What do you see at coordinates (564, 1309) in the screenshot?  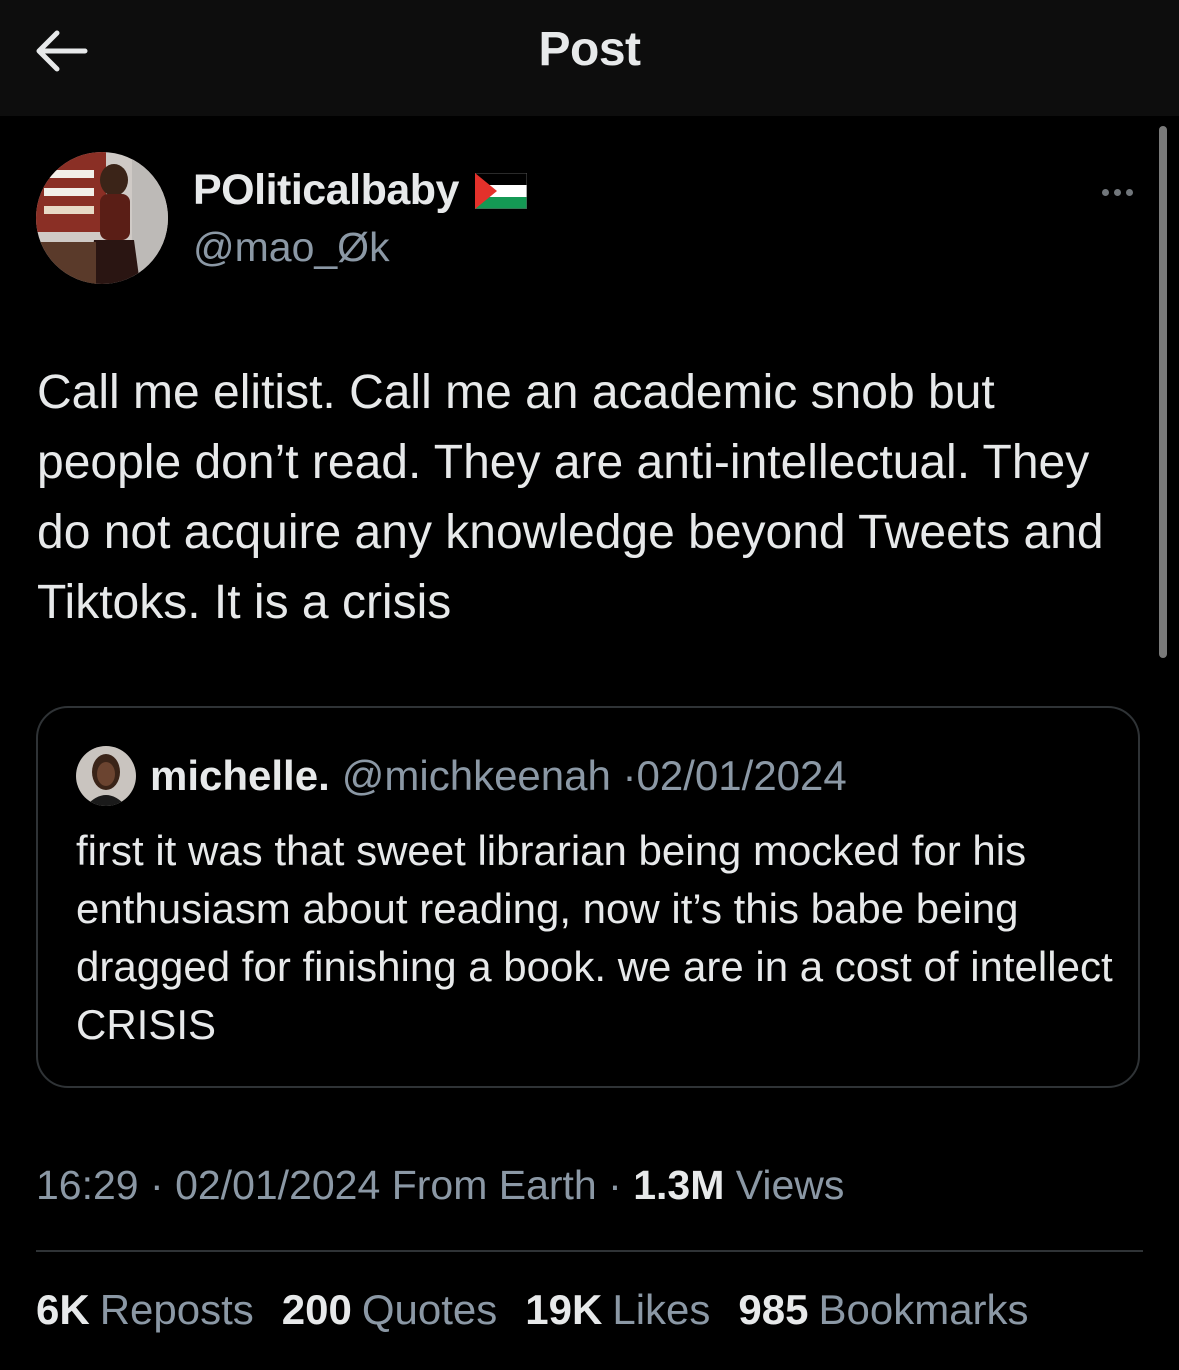 I see `stat-count: 19K` at bounding box center [564, 1309].